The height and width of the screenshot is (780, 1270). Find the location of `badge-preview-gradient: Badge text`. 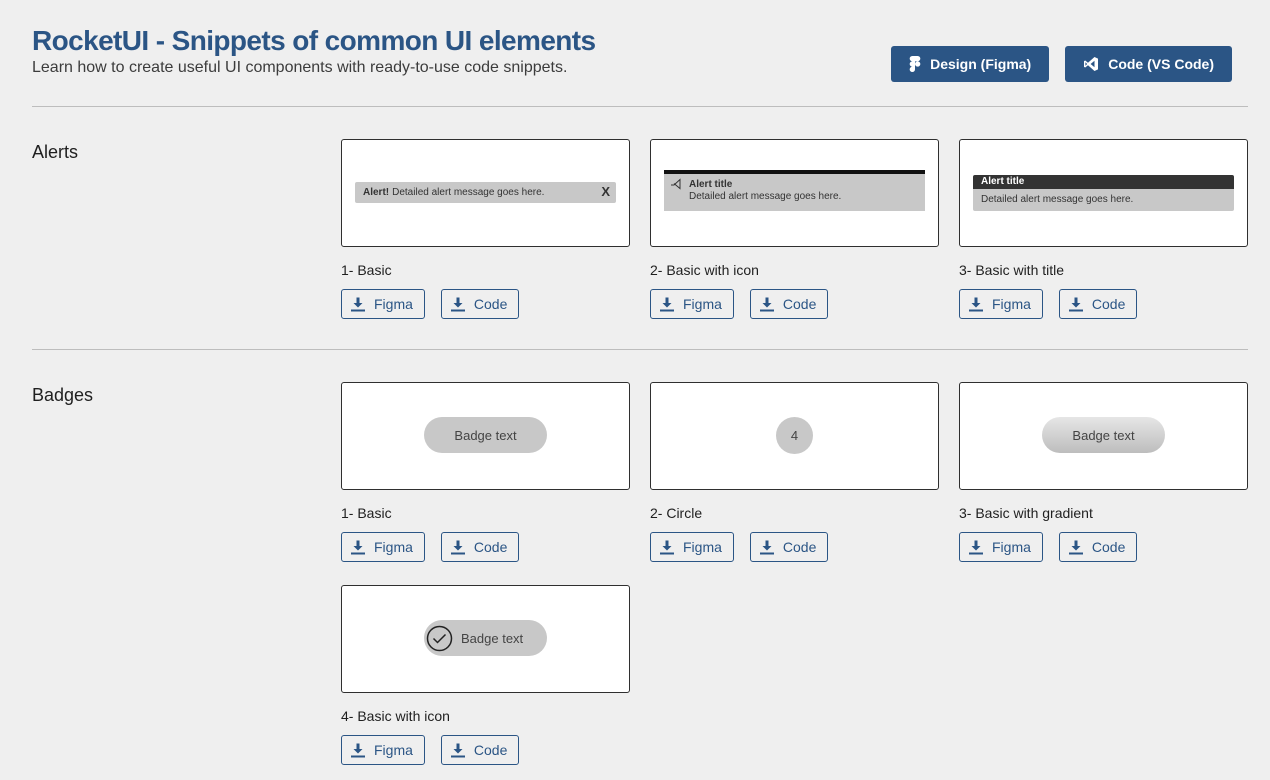

badge-preview-gradient: Badge text is located at coordinates (1103, 436).